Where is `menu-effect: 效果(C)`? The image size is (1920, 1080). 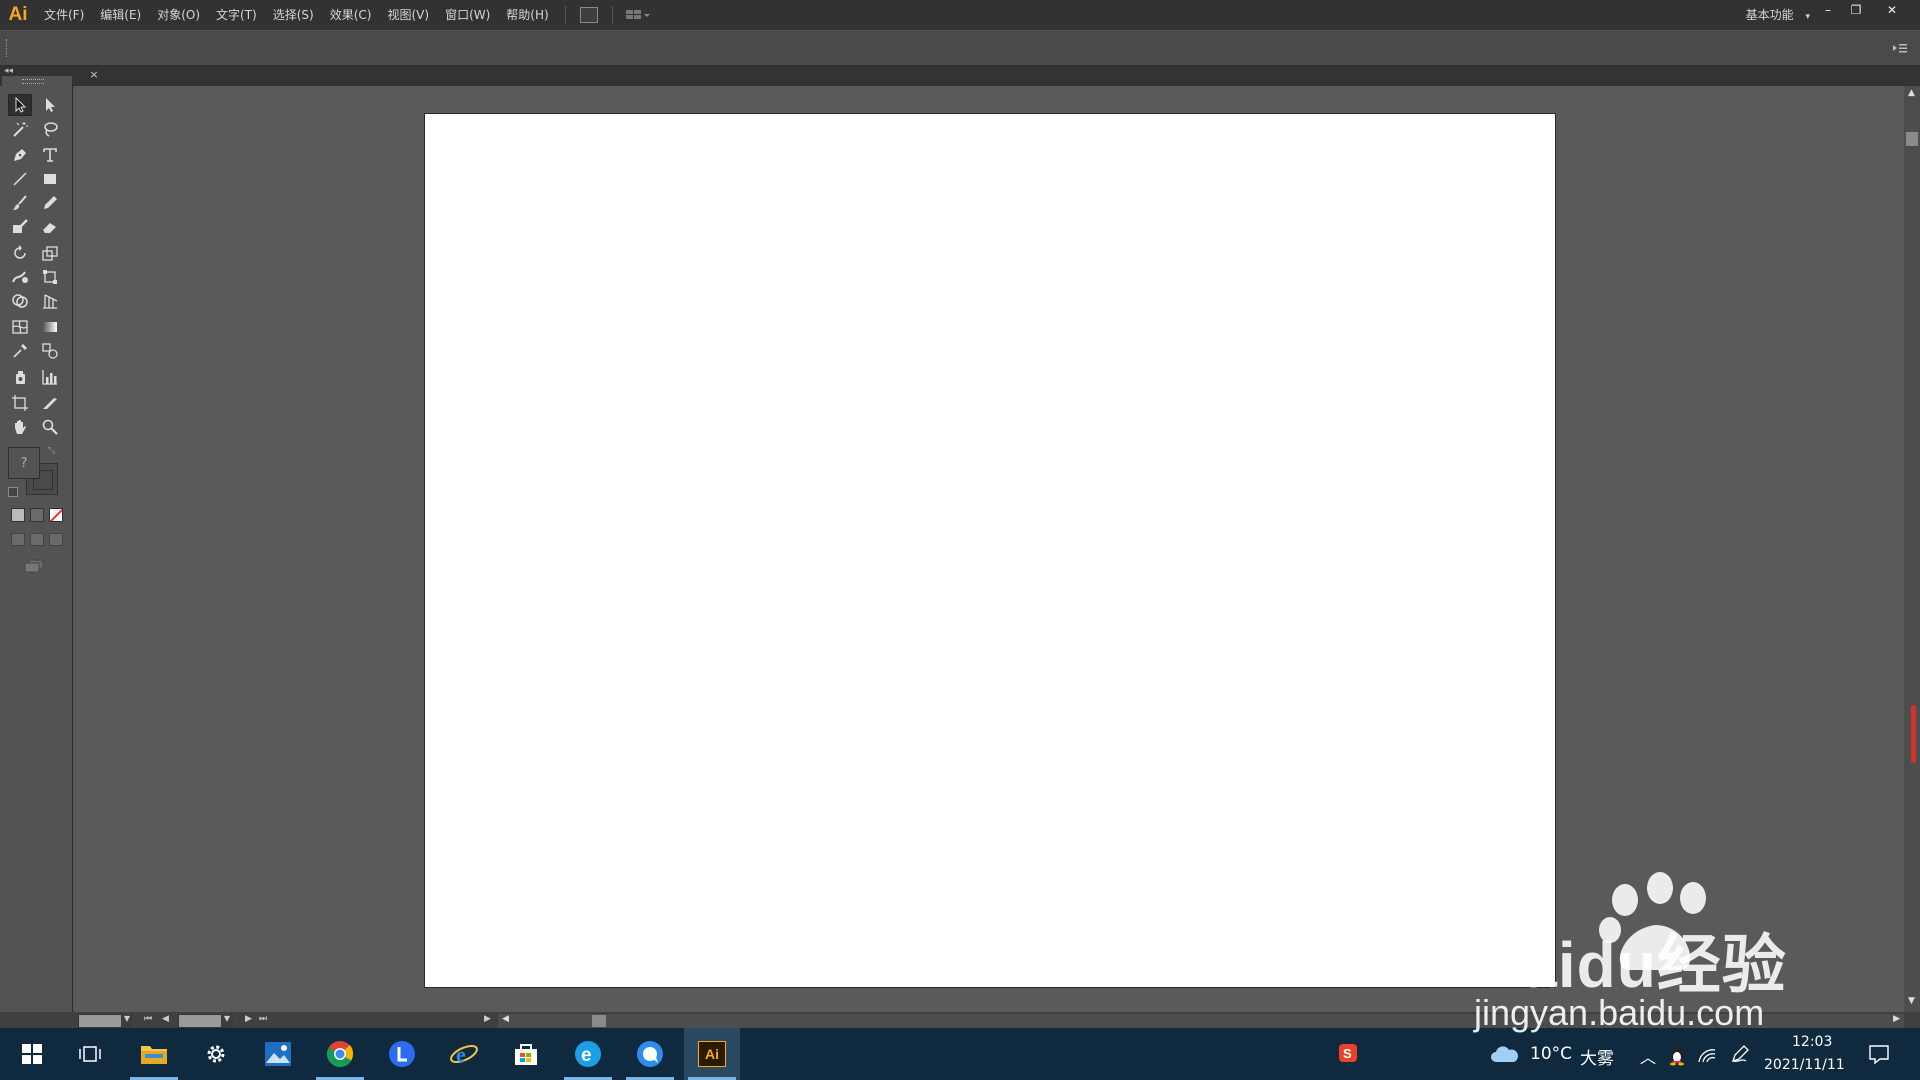
menu-effect: 效果(C) is located at coordinates (351, 15).